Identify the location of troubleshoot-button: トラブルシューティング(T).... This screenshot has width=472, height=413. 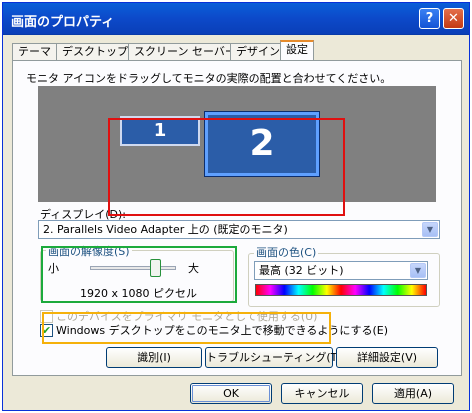
(278, 357).